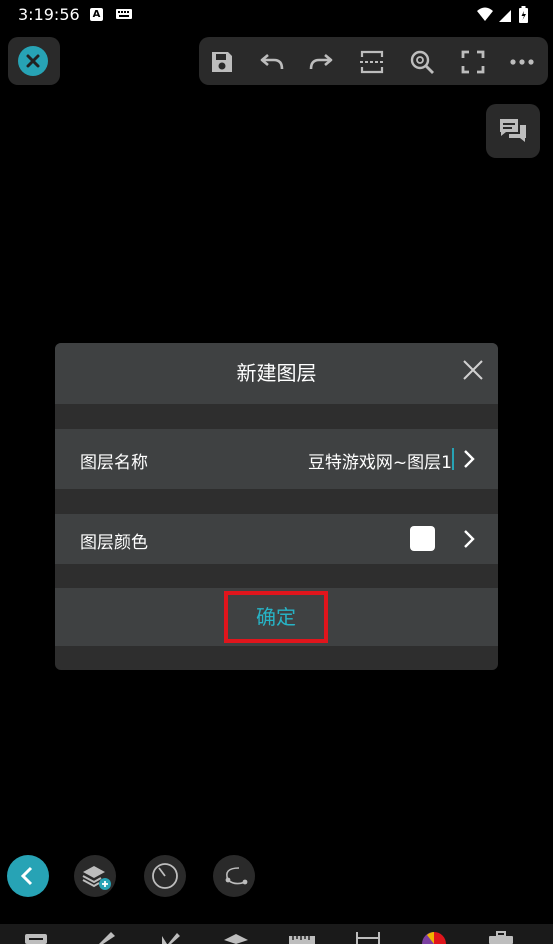 Image resolution: width=553 pixels, height=944 pixels. What do you see at coordinates (37, 937) in the screenshot?
I see `note-icon` at bounding box center [37, 937].